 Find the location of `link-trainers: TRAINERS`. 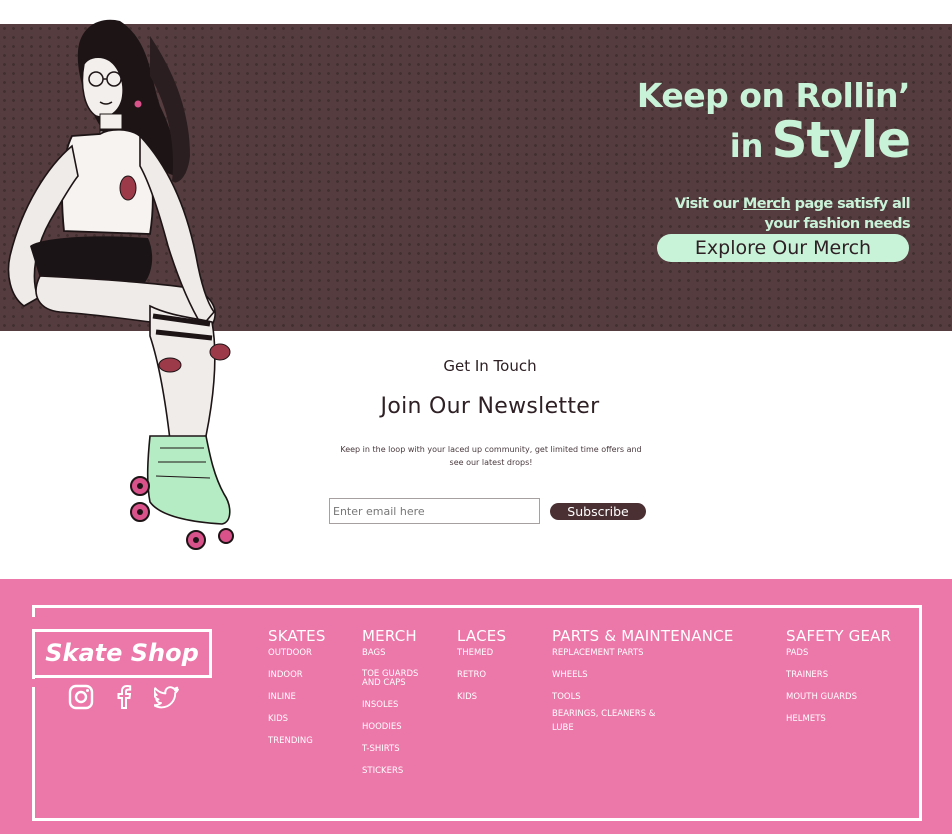

link-trainers: TRAINERS is located at coordinates (838, 675).